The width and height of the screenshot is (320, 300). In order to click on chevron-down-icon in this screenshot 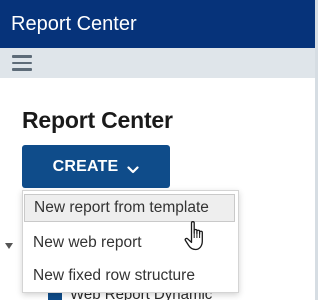, I will do `click(133, 167)`.